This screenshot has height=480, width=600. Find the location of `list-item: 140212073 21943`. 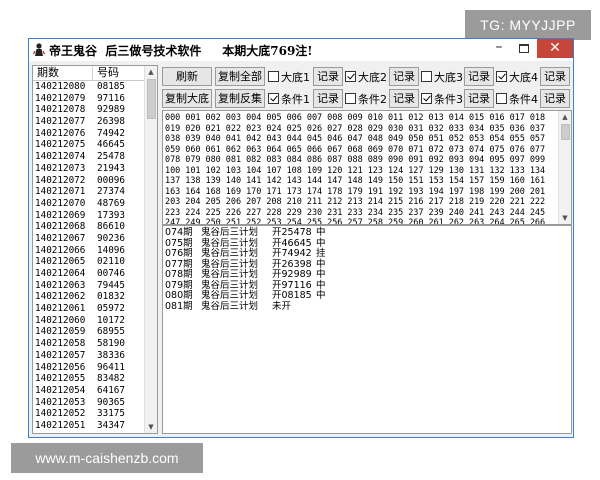

list-item: 140212073 21943 is located at coordinates (89, 169).